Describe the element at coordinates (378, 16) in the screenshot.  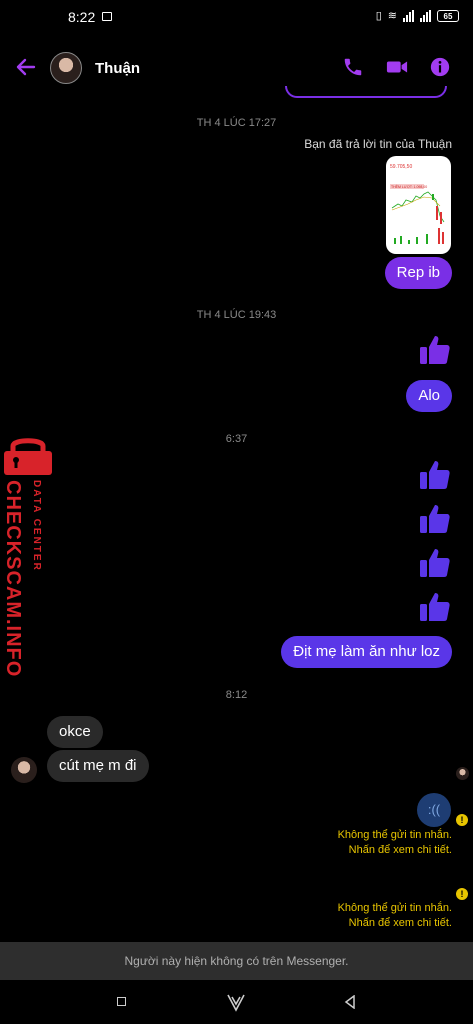
I see `vibrate-icon: ▯` at that location.